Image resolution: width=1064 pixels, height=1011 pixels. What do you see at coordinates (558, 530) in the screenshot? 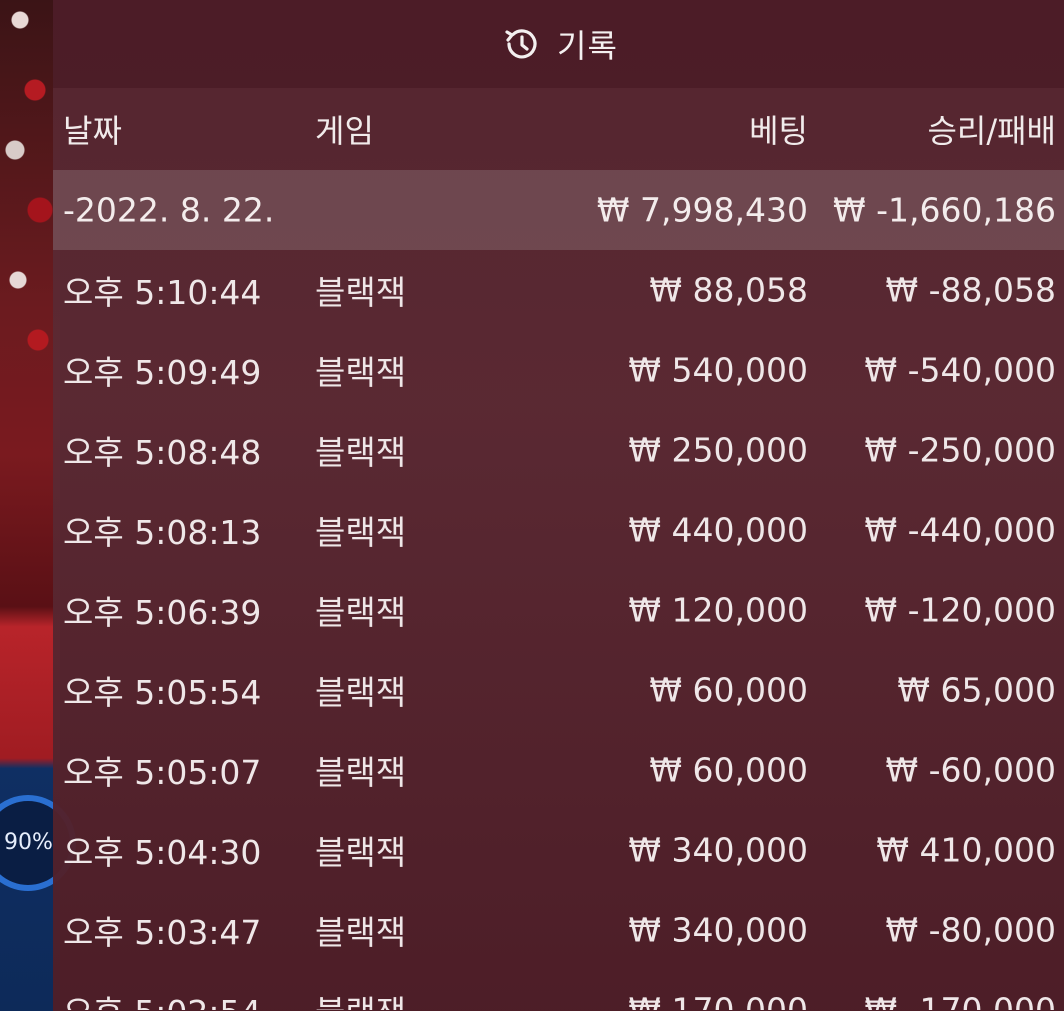
I see `table-row: 오후 5:08:13 블랙잭 ₩ 440,000 ₩ -440,000` at bounding box center [558, 530].